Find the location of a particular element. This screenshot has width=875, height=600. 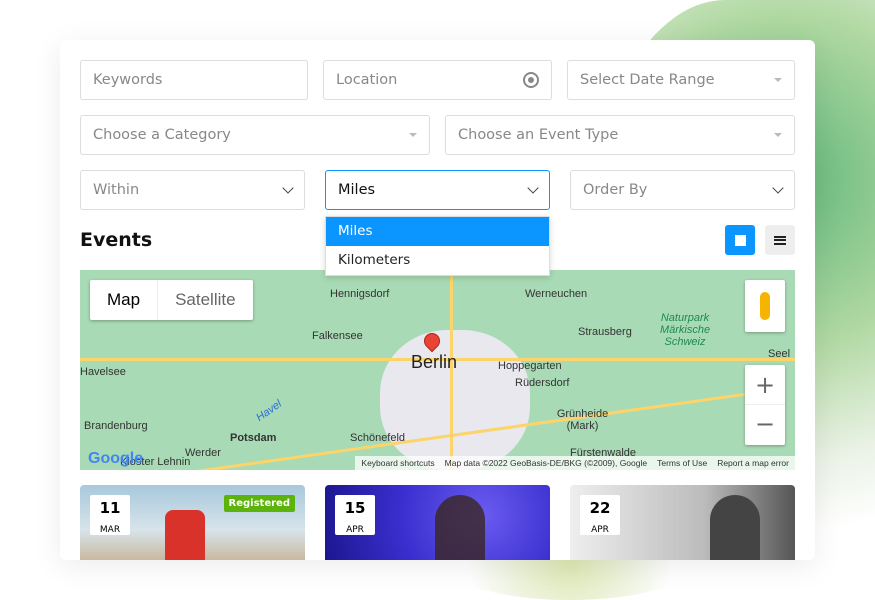

placeholder: Keywords is located at coordinates (128, 80).